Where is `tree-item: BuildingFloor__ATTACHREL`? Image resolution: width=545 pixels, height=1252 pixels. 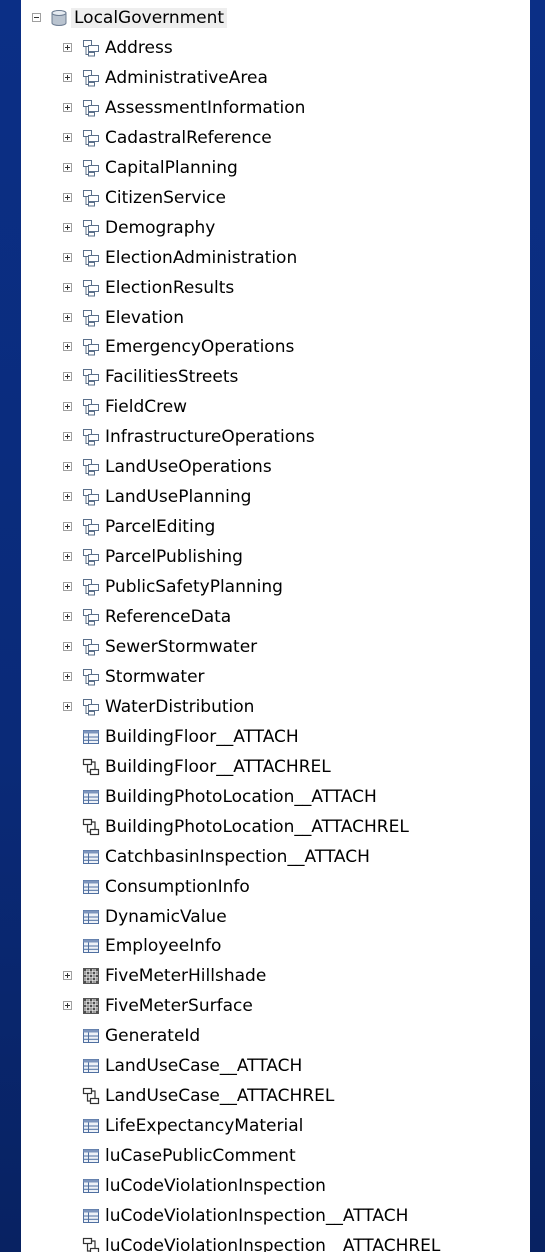
tree-item: BuildingFloor__ATTACHREL is located at coordinates (275, 767).